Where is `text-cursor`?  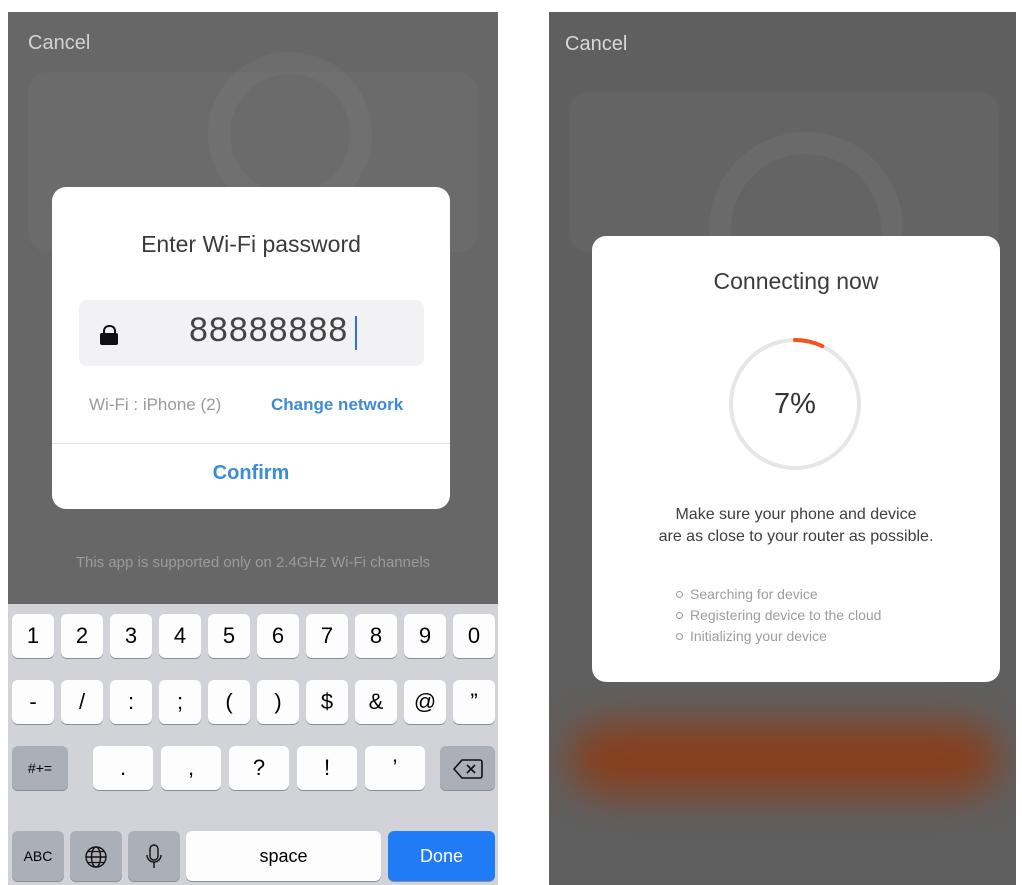 text-cursor is located at coordinates (356, 333).